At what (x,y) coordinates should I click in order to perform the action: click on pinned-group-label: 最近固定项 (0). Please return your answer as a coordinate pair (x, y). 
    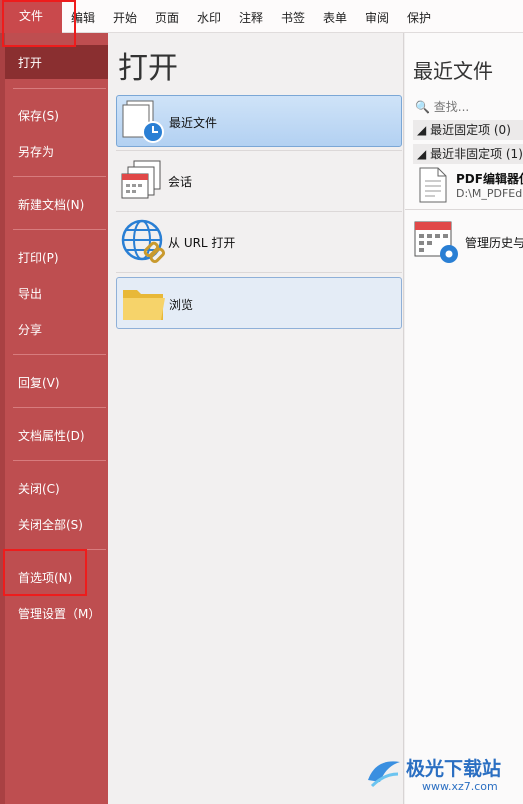
    Looking at the image, I should click on (470, 130).